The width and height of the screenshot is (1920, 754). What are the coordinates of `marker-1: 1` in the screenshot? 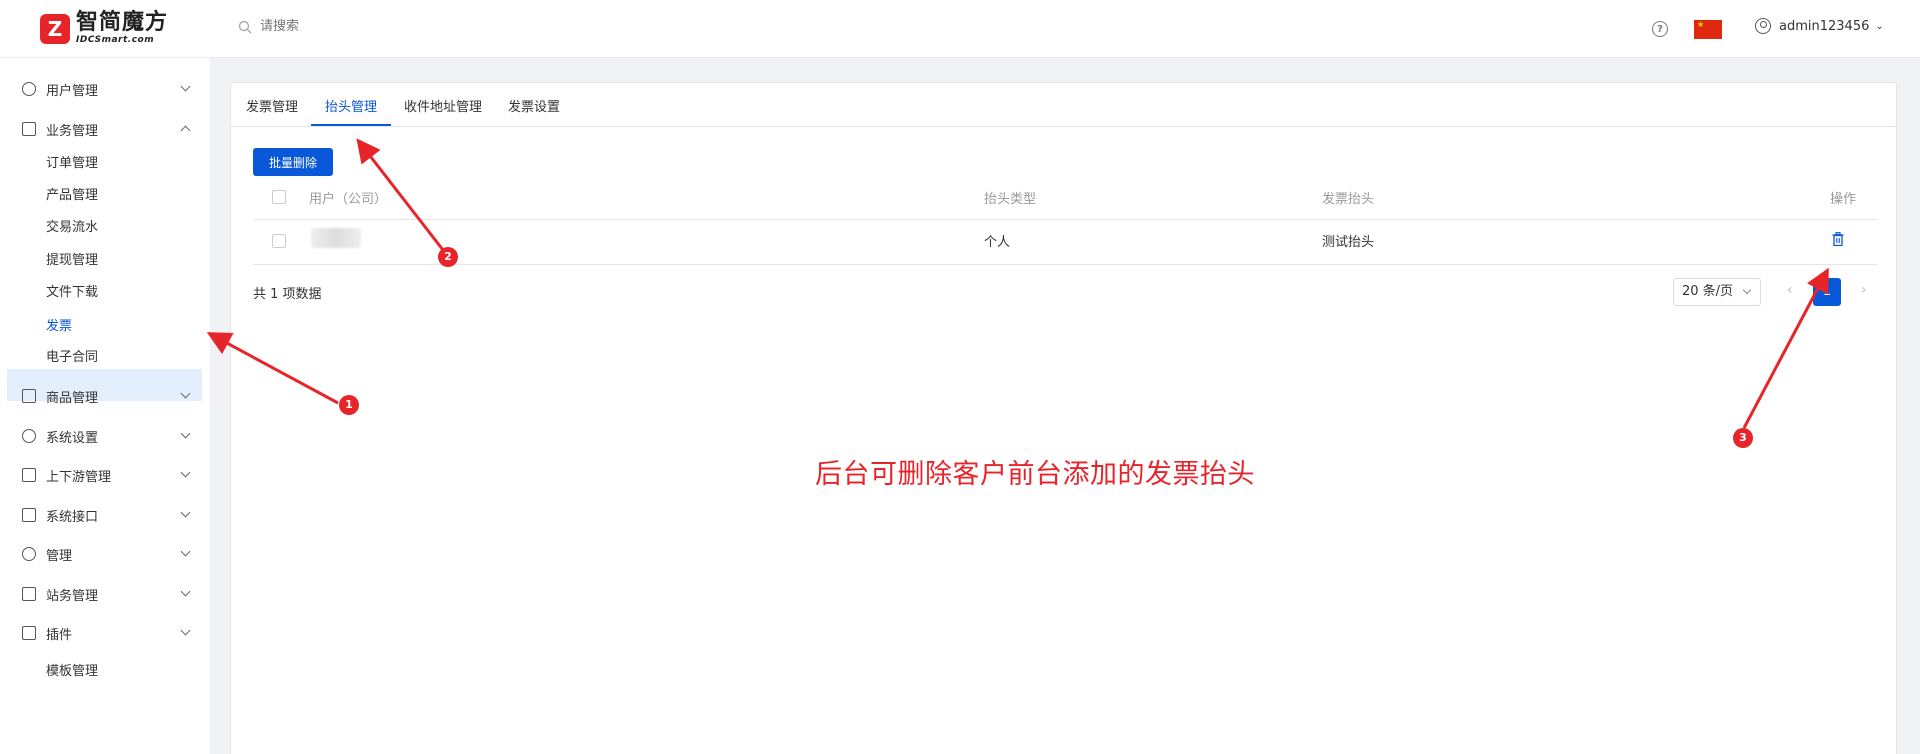 It's located at (349, 405).